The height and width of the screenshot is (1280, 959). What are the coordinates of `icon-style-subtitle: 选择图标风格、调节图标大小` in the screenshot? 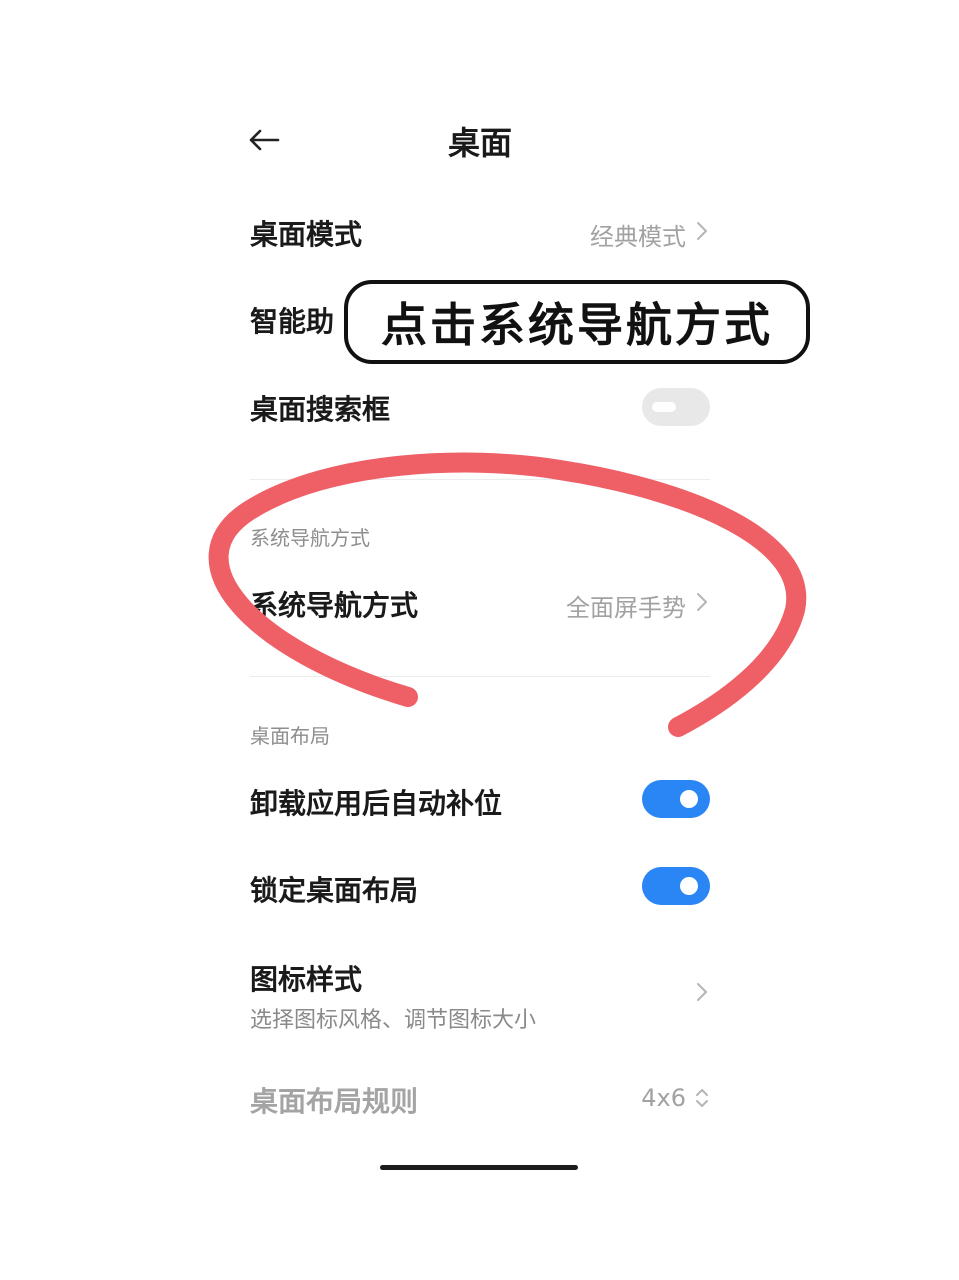 It's located at (393, 1020).